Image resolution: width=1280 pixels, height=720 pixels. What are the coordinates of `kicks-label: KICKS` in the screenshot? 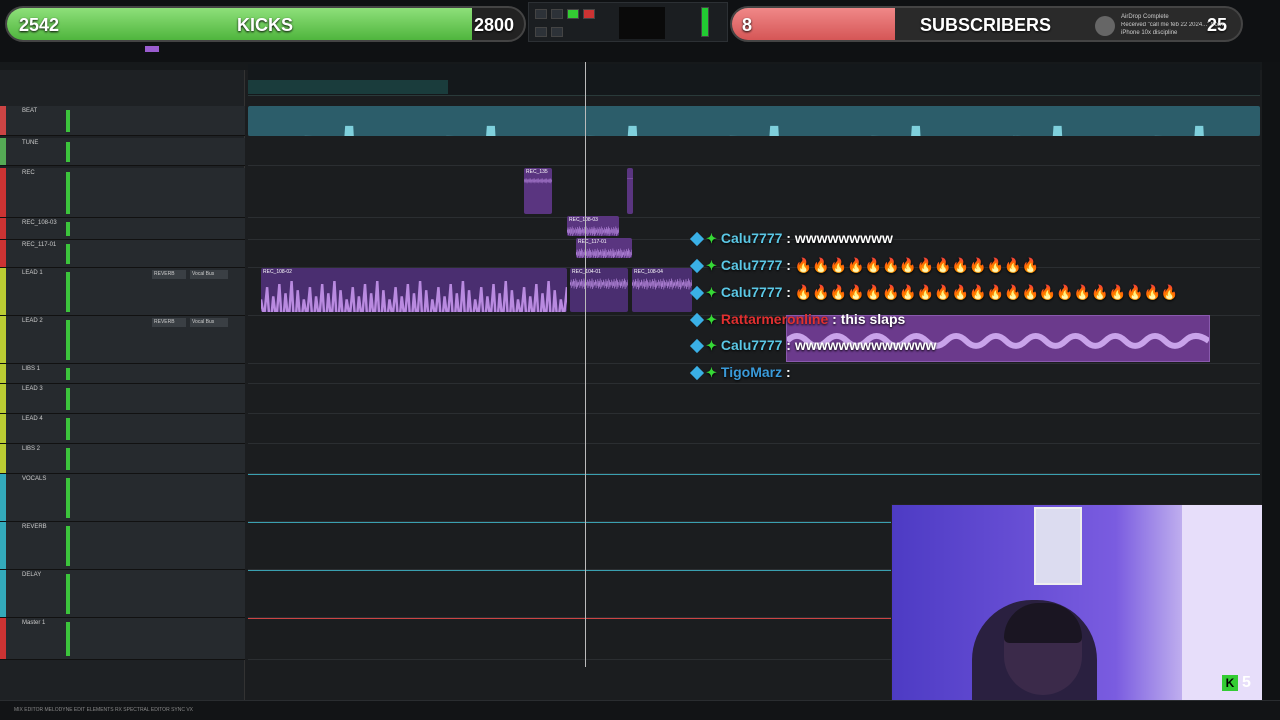 It's located at (265, 25).